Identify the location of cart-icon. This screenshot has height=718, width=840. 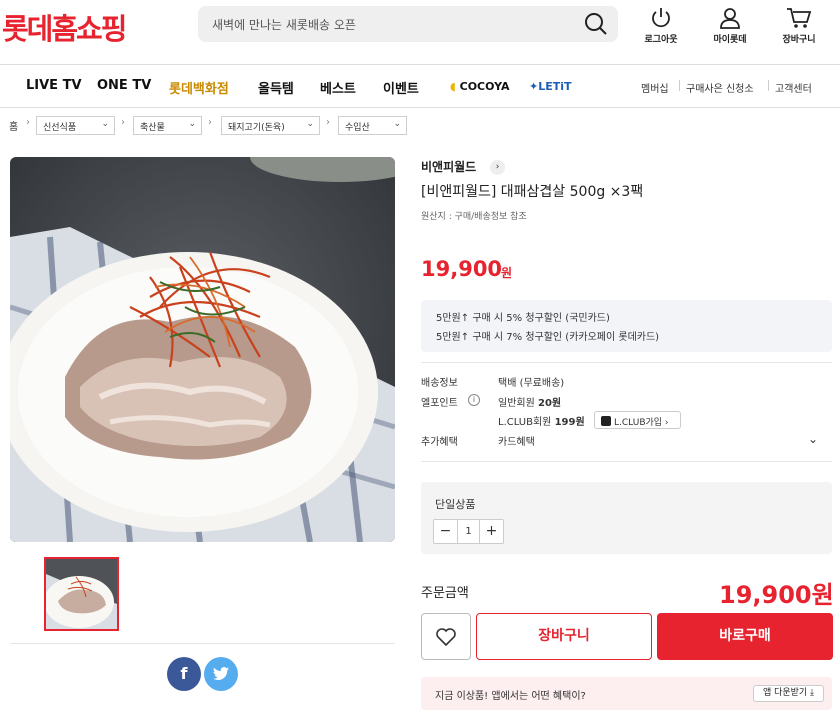
(799, 18).